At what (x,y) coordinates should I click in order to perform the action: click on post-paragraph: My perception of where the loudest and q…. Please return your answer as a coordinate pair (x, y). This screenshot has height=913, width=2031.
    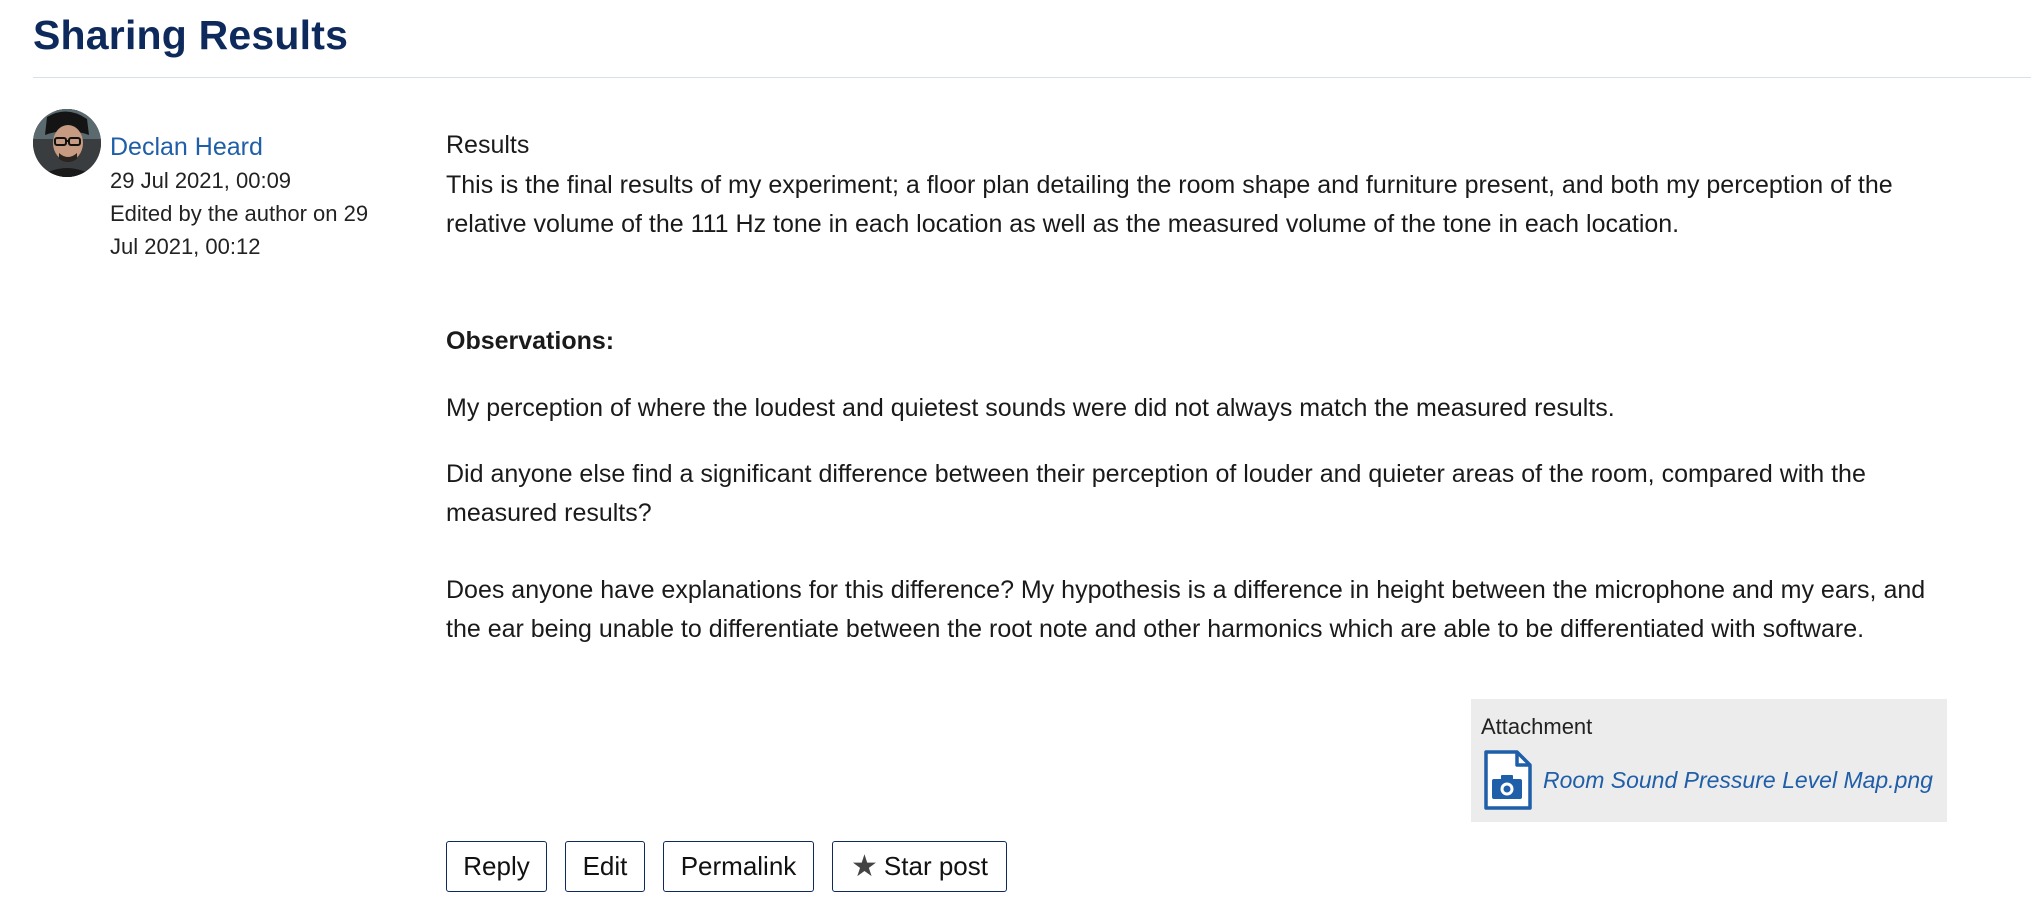
    Looking at the image, I should click on (1030, 408).